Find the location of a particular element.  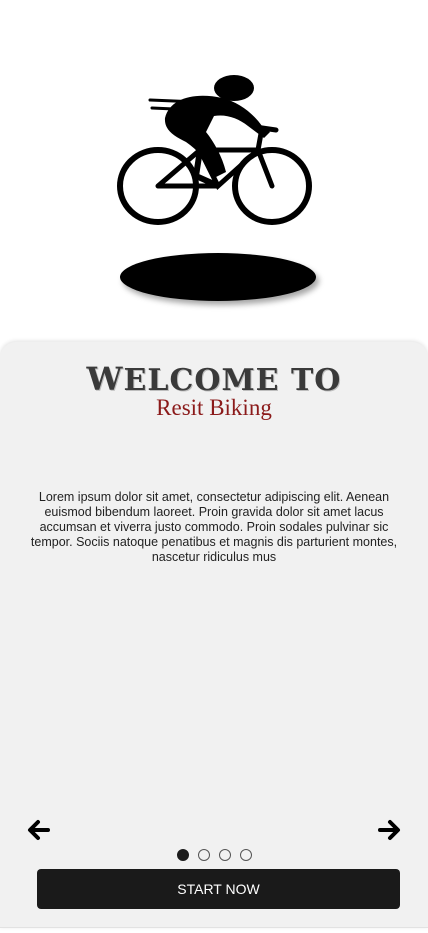

next-button is located at coordinates (390, 830).